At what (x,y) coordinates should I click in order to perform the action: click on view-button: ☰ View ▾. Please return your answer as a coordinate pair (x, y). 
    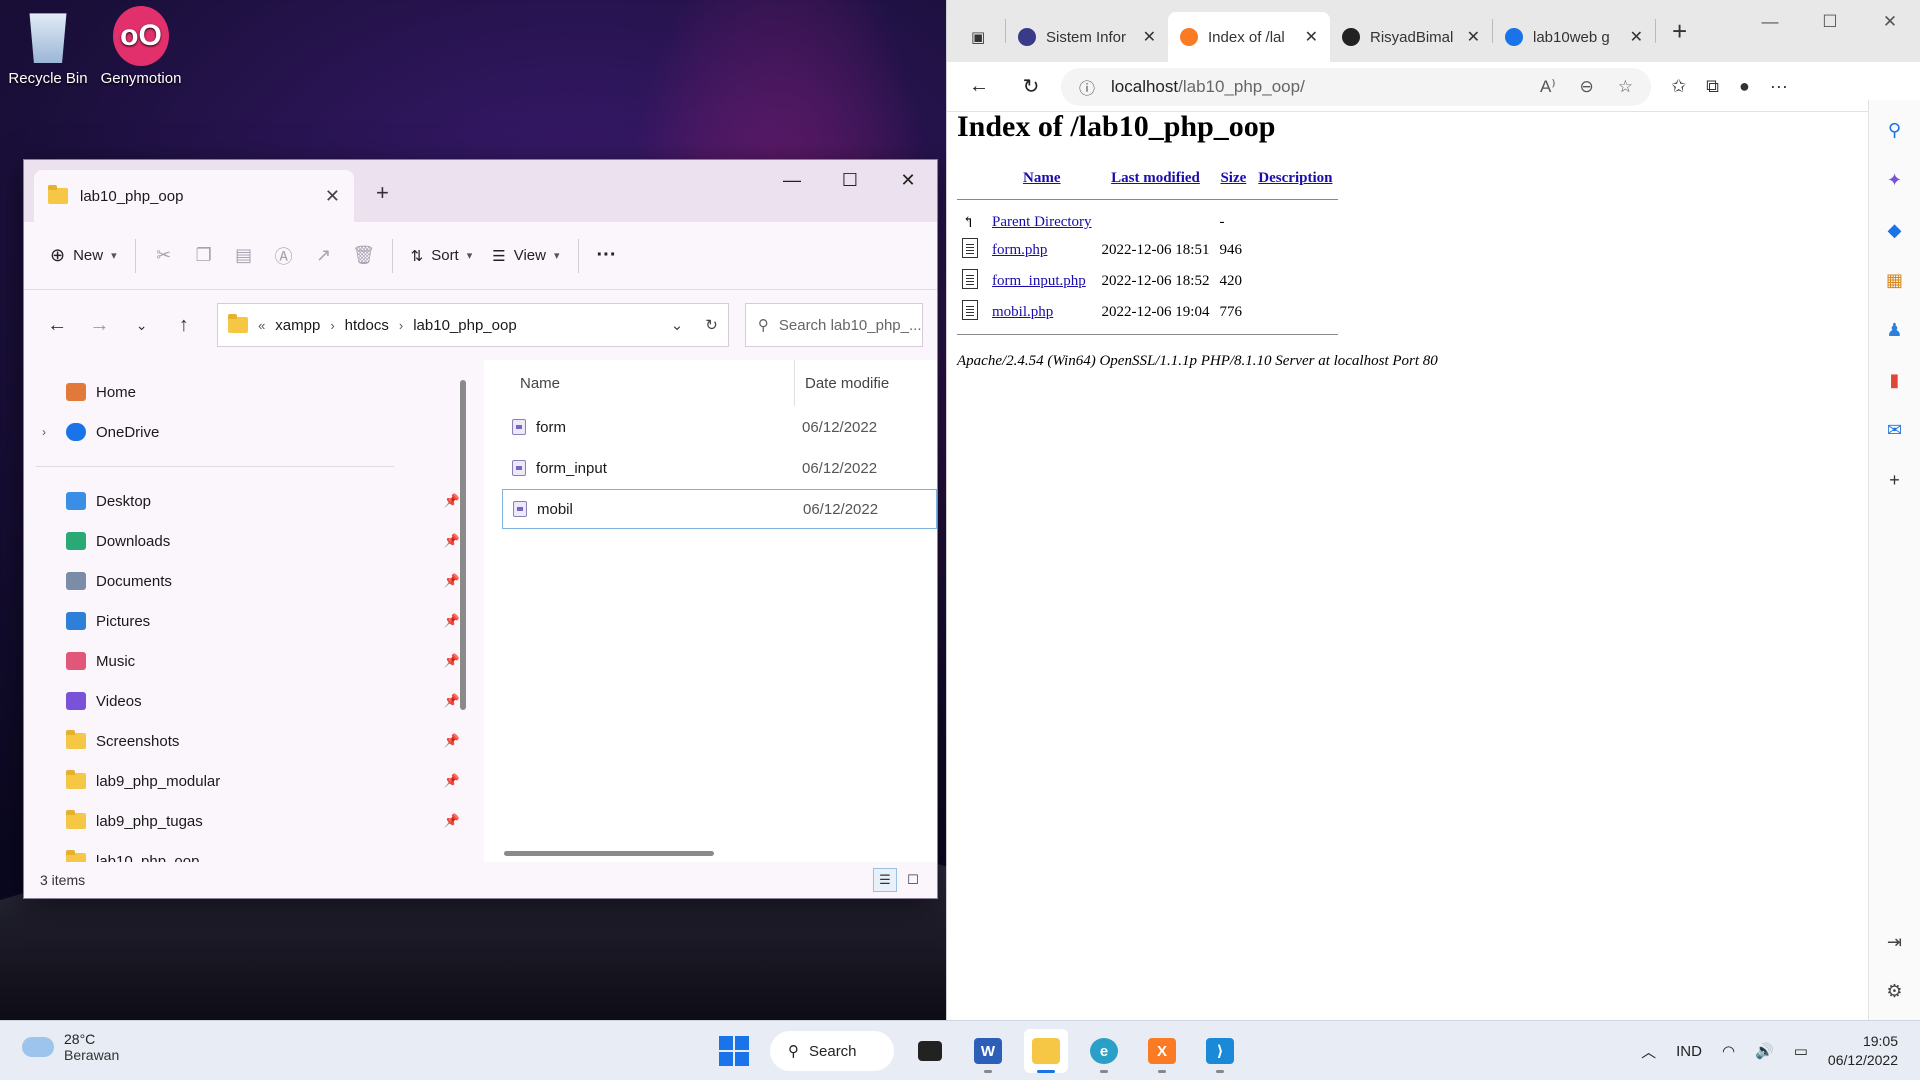
    Looking at the image, I should click on (525, 256).